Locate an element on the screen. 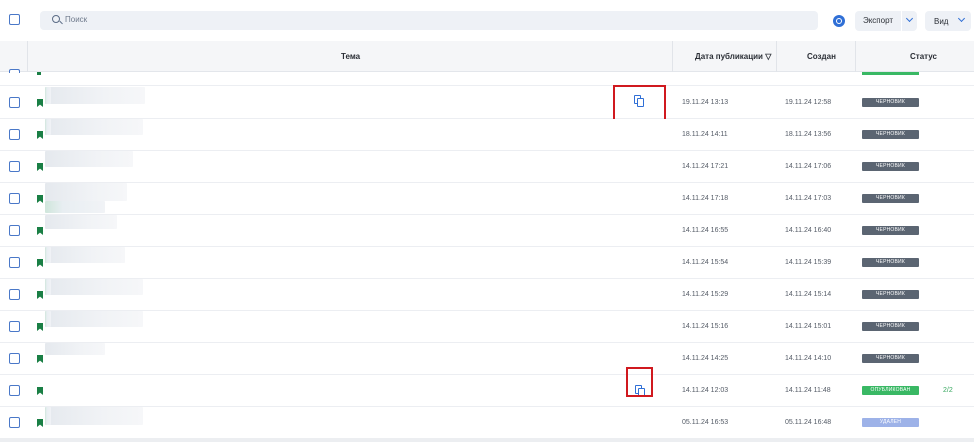 This screenshot has height=442, width=974. column-published: Дата публикации ▽ is located at coordinates (733, 56).